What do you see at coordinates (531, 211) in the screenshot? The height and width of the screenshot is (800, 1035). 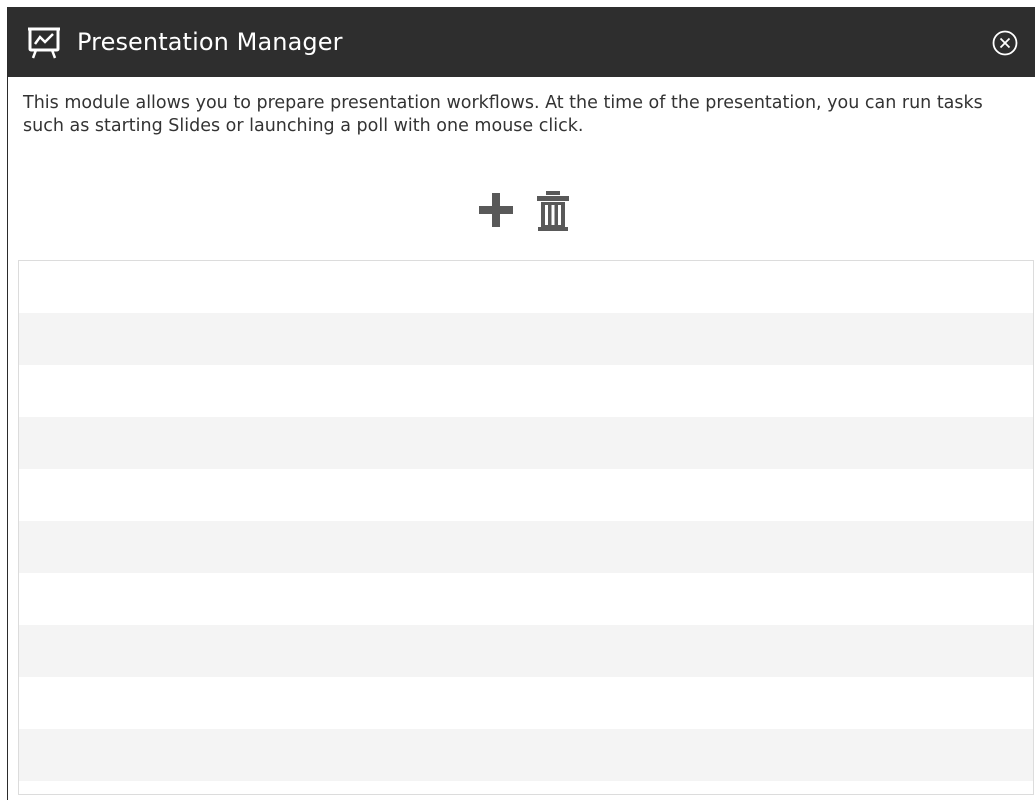 I see `workflow-toolbar` at bounding box center [531, 211].